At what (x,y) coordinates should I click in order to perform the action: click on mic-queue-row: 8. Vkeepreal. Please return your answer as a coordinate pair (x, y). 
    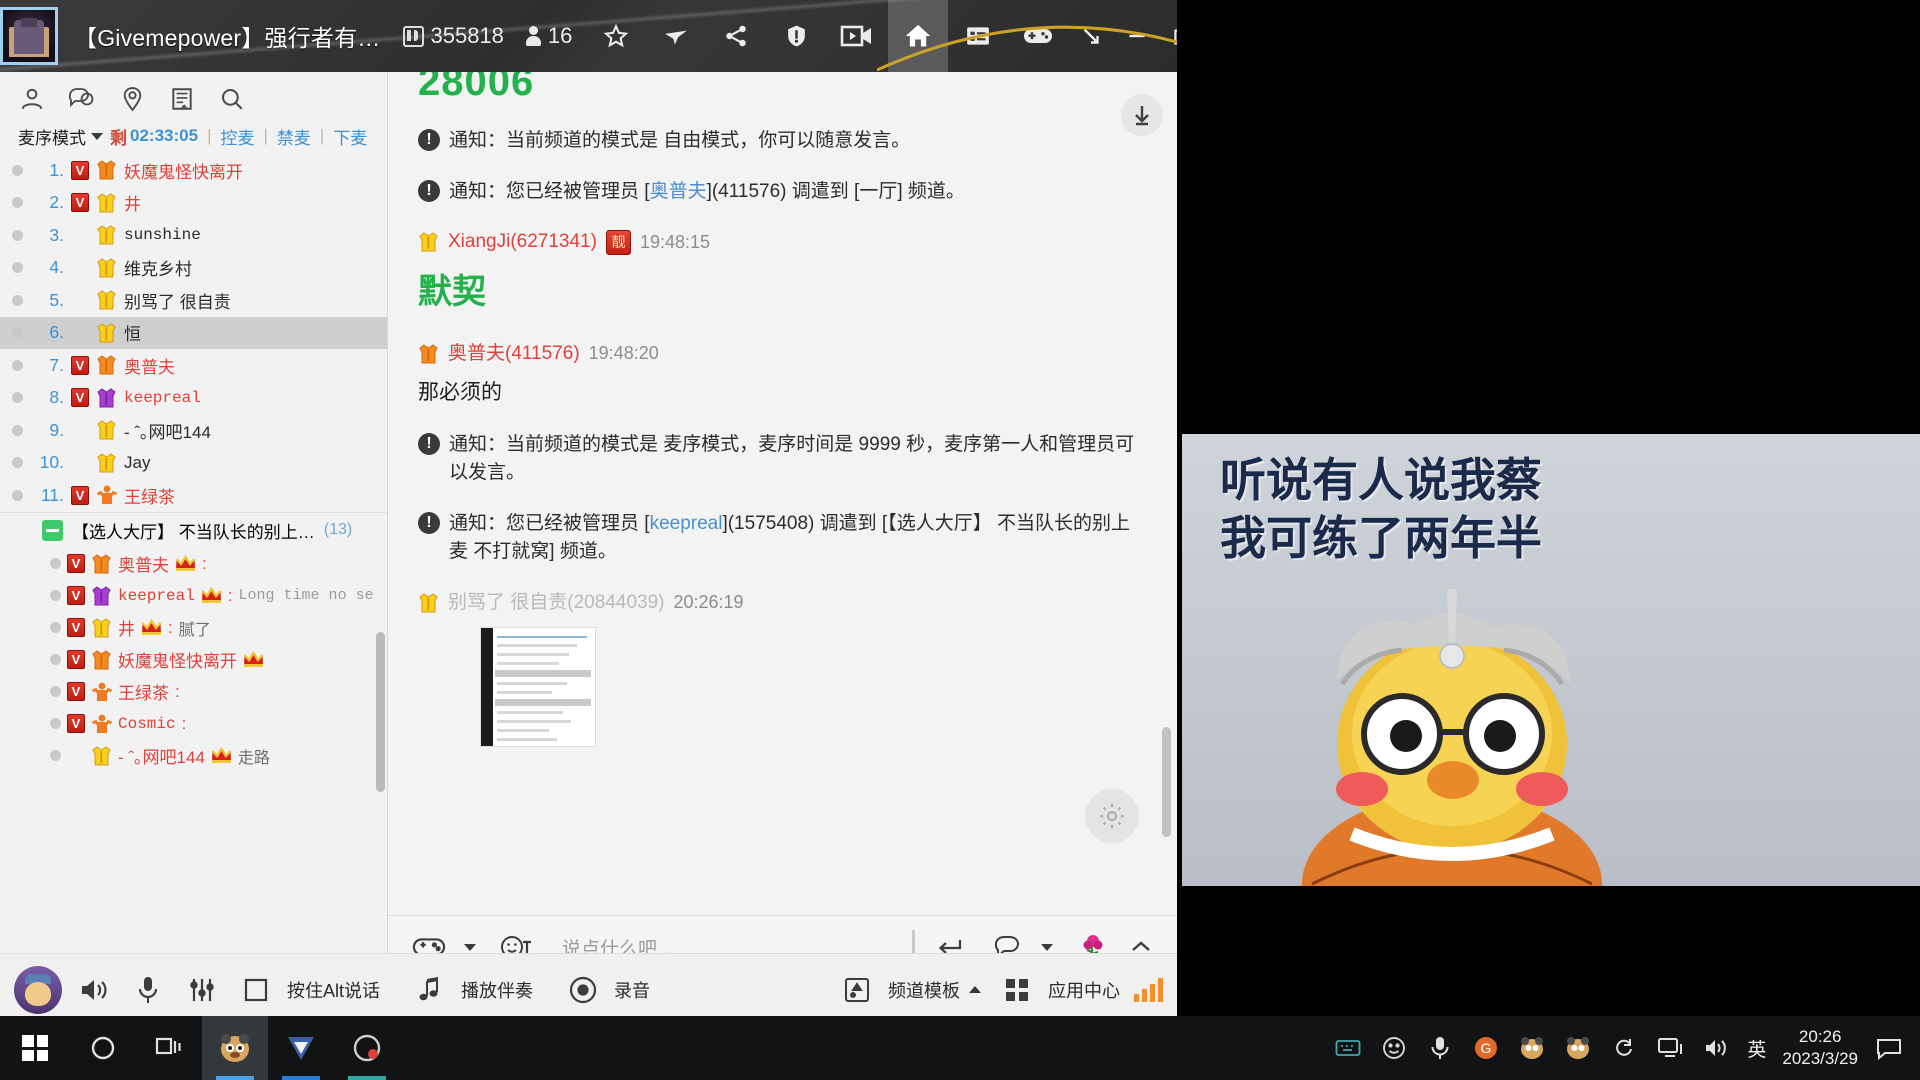
    Looking at the image, I should click on (193, 398).